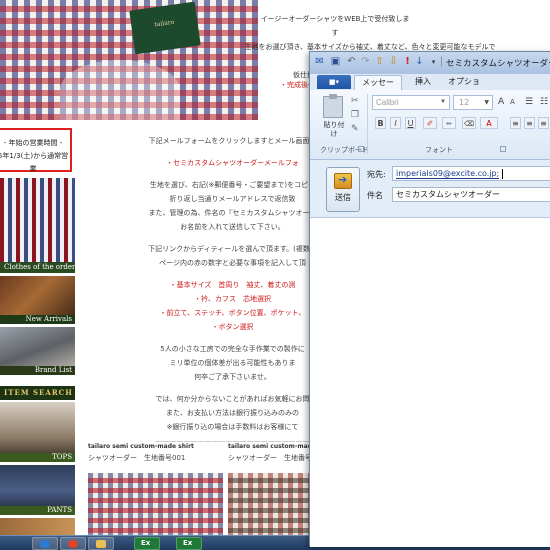 The width and height of the screenshot is (550, 550). I want to click on low-importance-icon: ↓, so click(419, 62).